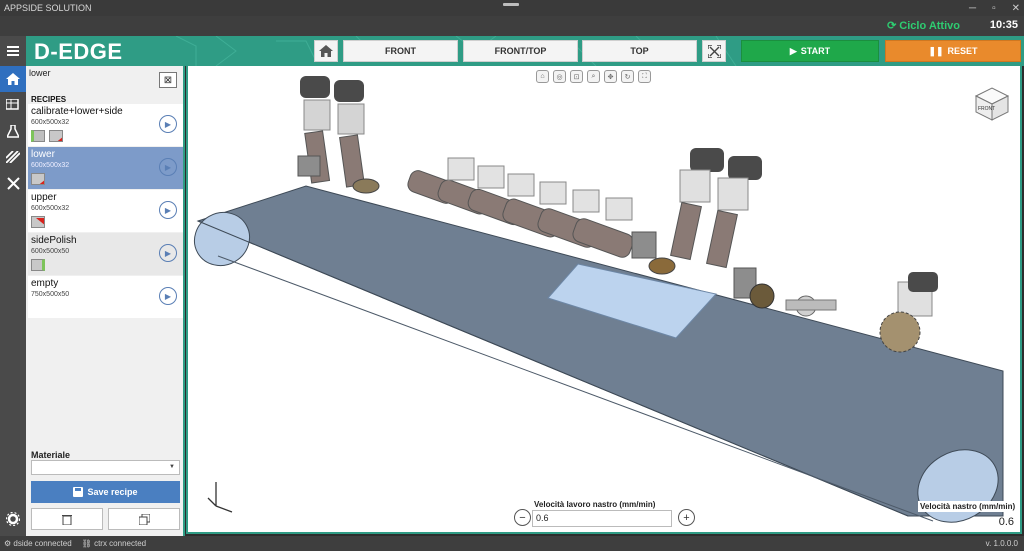  I want to click on work-speed-label: Velocità lavoro nastro (mm/min), so click(595, 504).